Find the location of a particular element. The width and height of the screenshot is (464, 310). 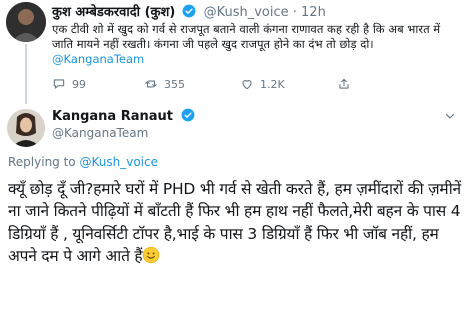

chevron-down-icon is located at coordinates (450, 117).